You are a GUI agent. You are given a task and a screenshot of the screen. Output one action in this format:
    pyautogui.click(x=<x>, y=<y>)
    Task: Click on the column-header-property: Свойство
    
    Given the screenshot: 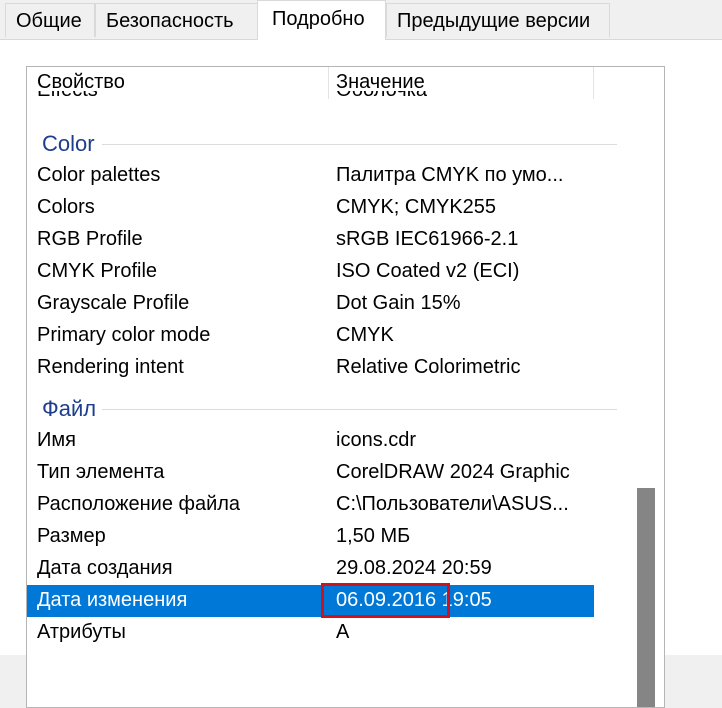 What is the action you would take?
    pyautogui.click(x=81, y=82)
    